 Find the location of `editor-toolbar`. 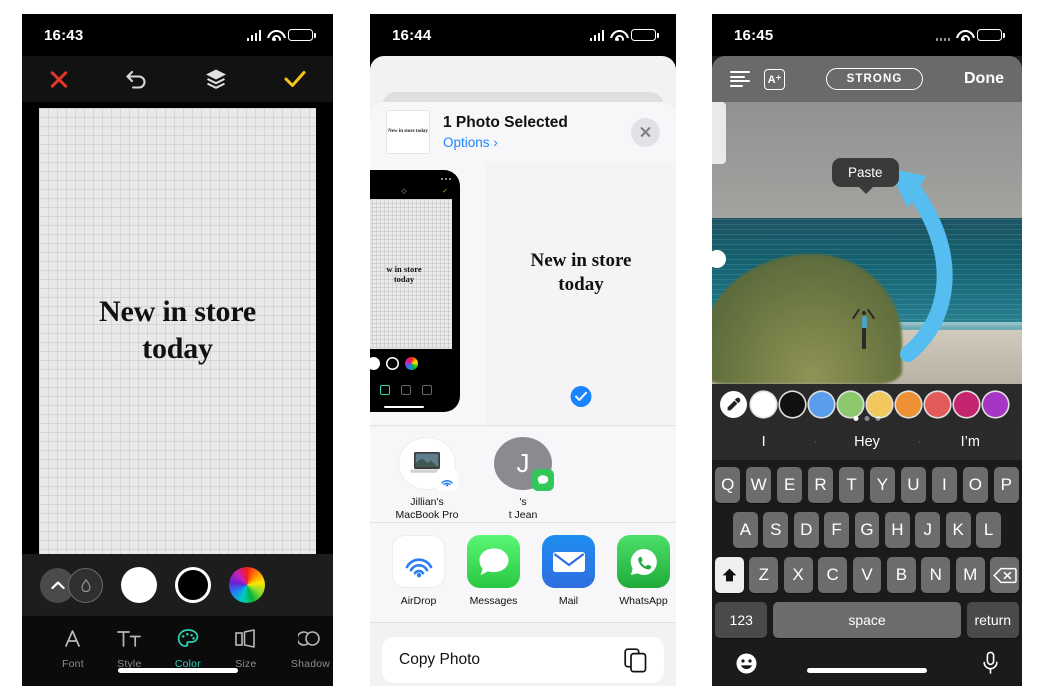

editor-toolbar is located at coordinates (177, 79).